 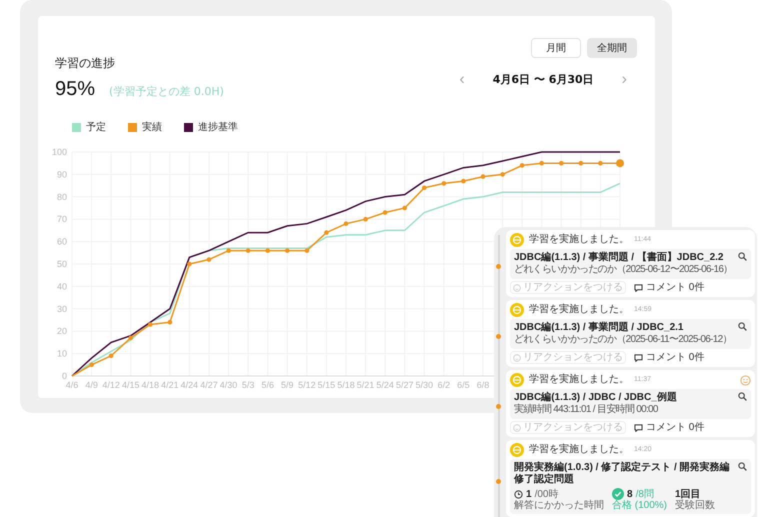 I want to click on legend-label: 予定, so click(x=96, y=127).